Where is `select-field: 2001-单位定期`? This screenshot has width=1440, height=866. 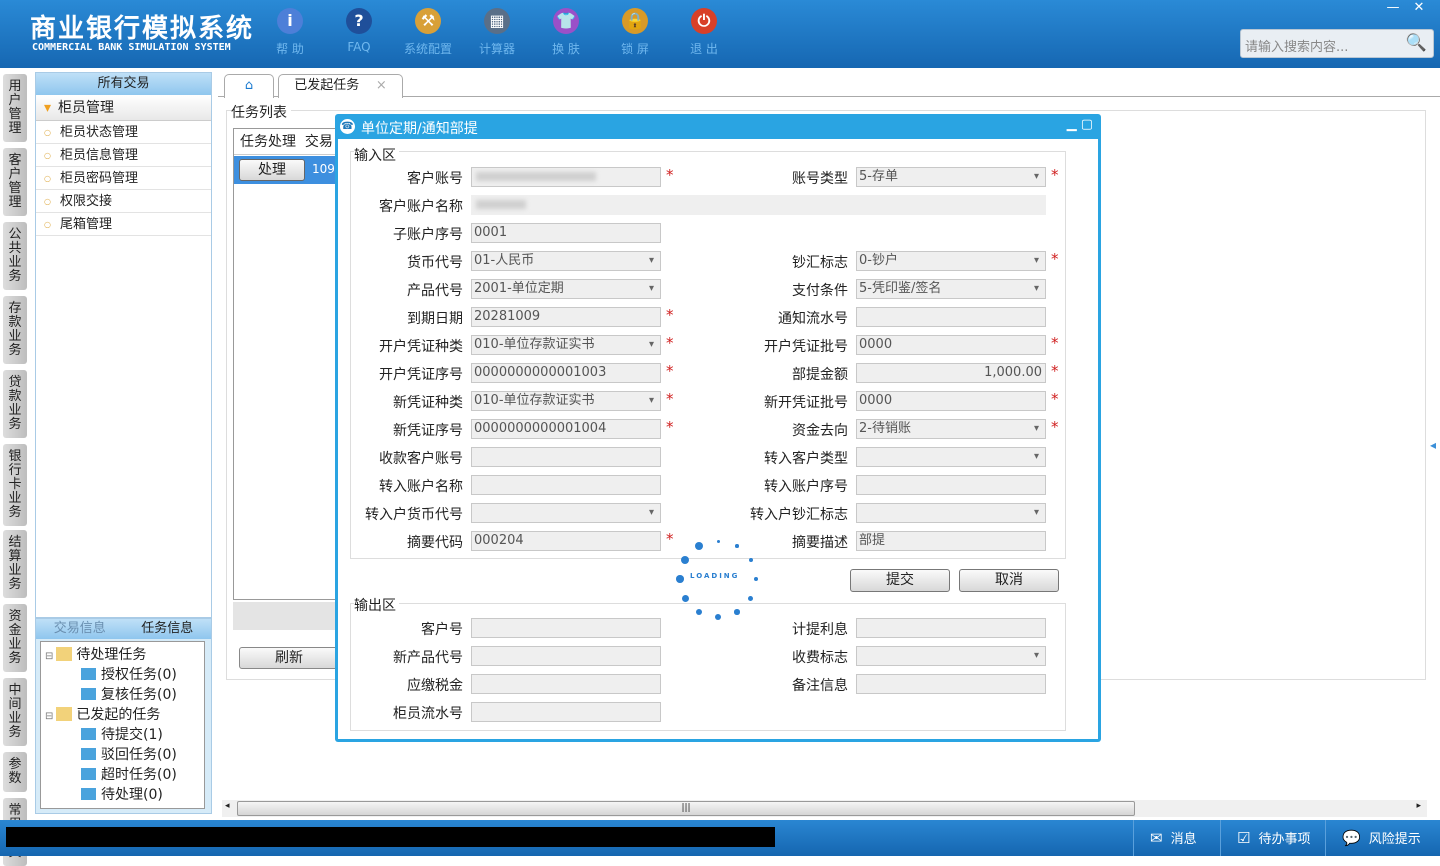
select-field: 2001-单位定期 is located at coordinates (566, 289).